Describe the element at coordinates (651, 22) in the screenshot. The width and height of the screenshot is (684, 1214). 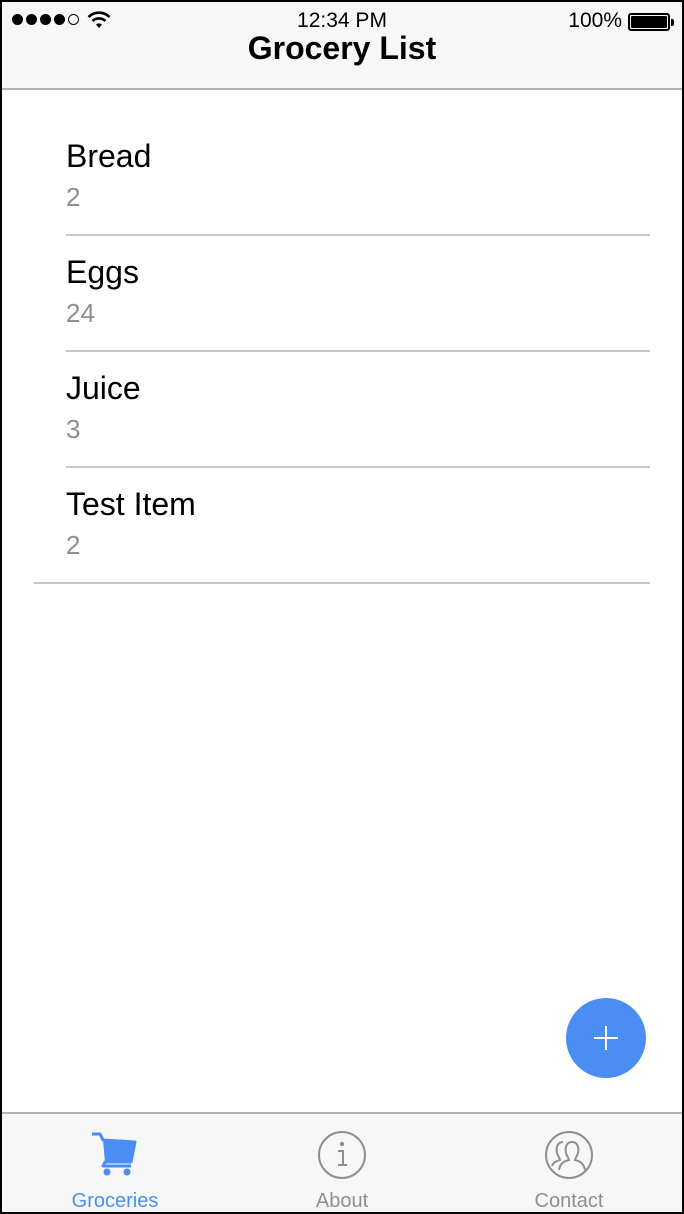
I see `battery-icon` at that location.